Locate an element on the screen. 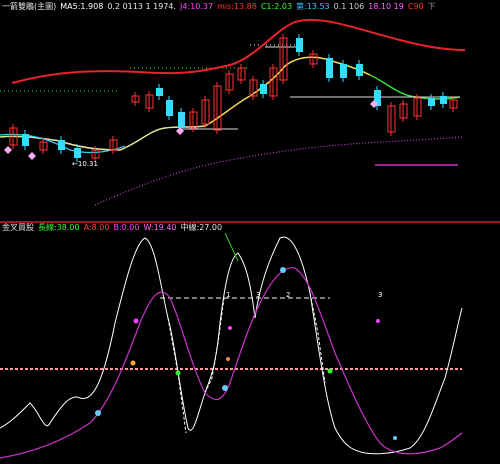 Image resolution: width=500 pixels, height=464 pixels. level-label-3: 2 is located at coordinates (288, 295).